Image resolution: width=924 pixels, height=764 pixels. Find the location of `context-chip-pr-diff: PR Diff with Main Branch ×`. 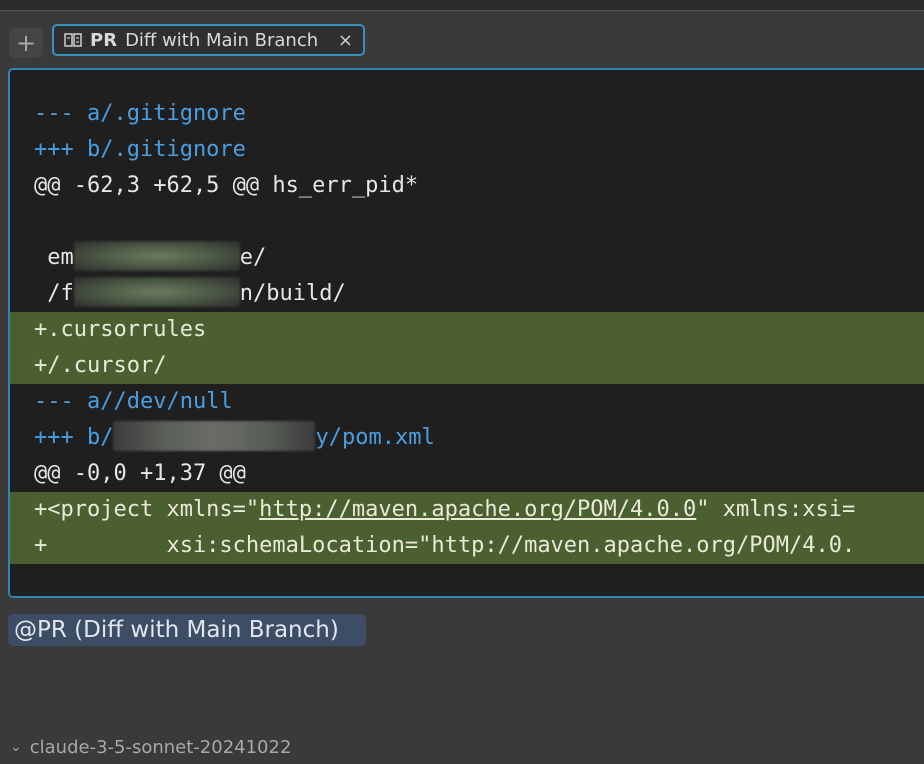

context-chip-pr-diff: PR Diff with Main Branch × is located at coordinates (208, 40).